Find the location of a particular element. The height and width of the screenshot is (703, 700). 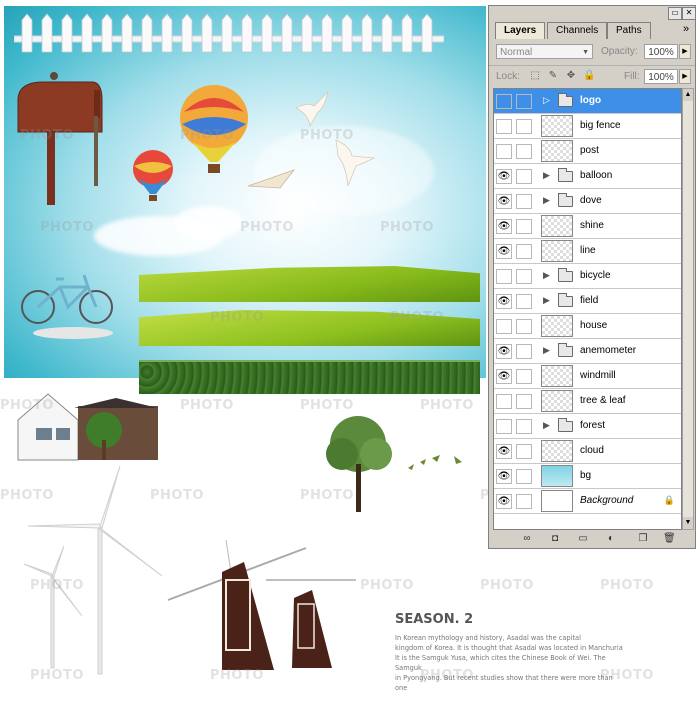

opacity-slider-button: ▶ is located at coordinates (685, 51).